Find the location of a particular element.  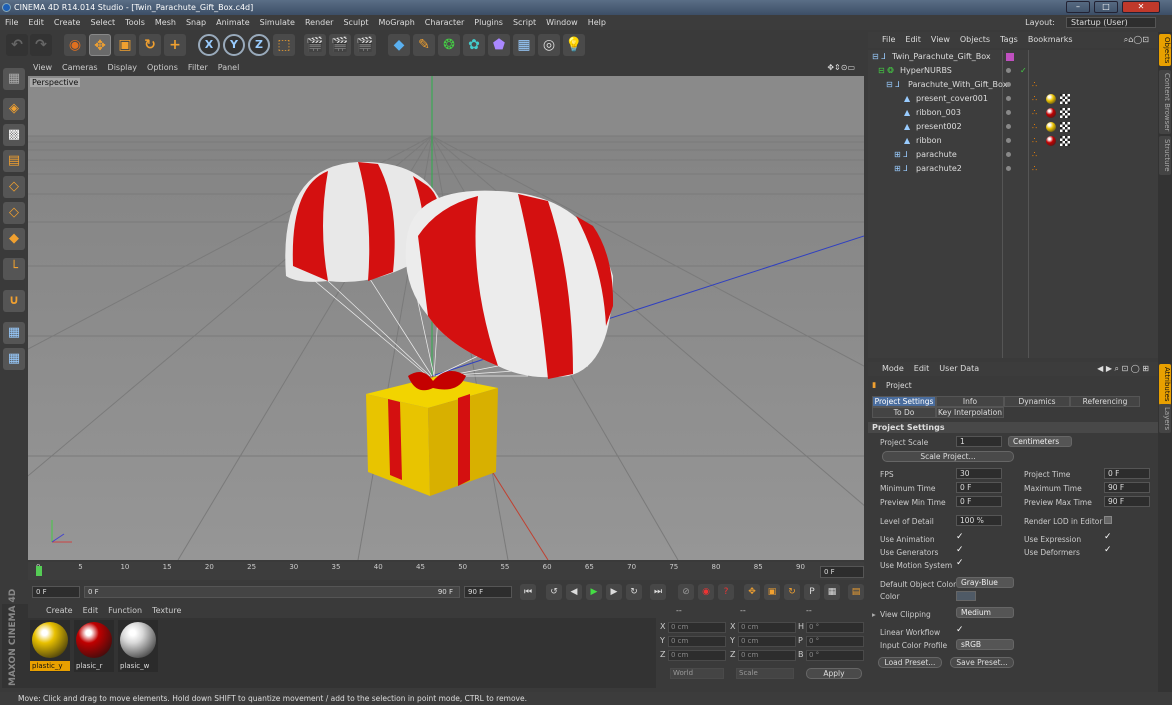

object-row: ⊟ ⅃ Parachute_With_Gift_Box ∴ is located at coordinates (1013, 85).